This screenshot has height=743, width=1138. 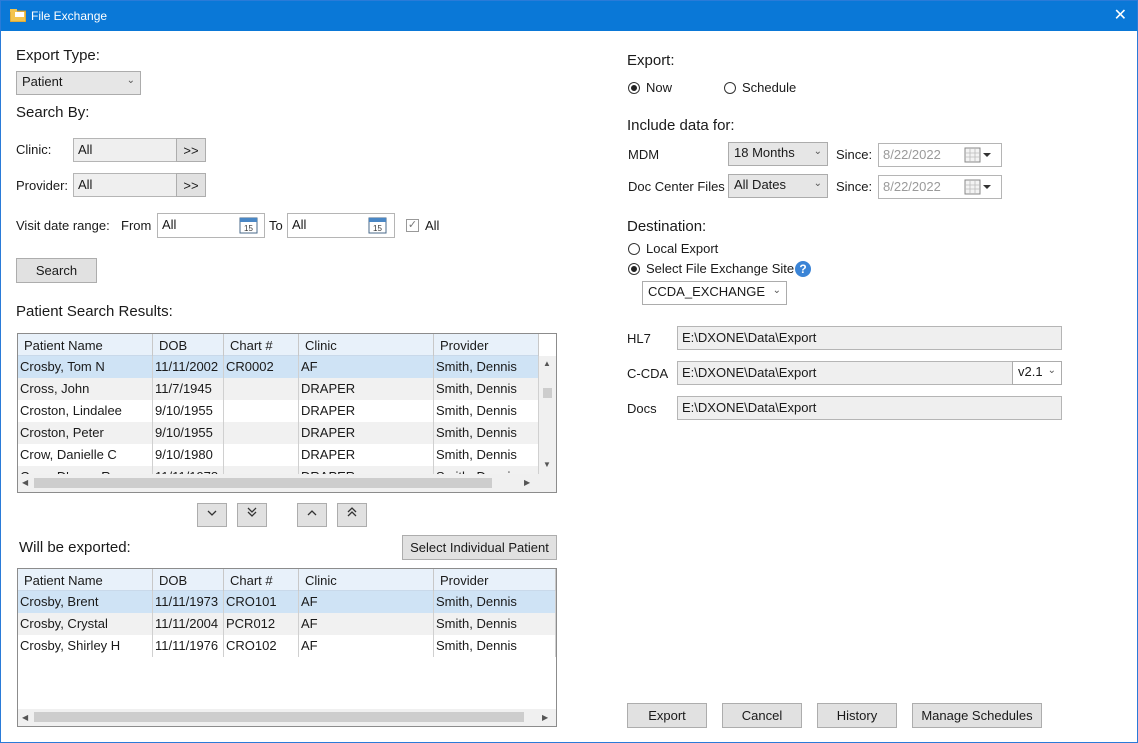 I want to click on table-cell: Smith, Dennis, so click(x=486, y=367).